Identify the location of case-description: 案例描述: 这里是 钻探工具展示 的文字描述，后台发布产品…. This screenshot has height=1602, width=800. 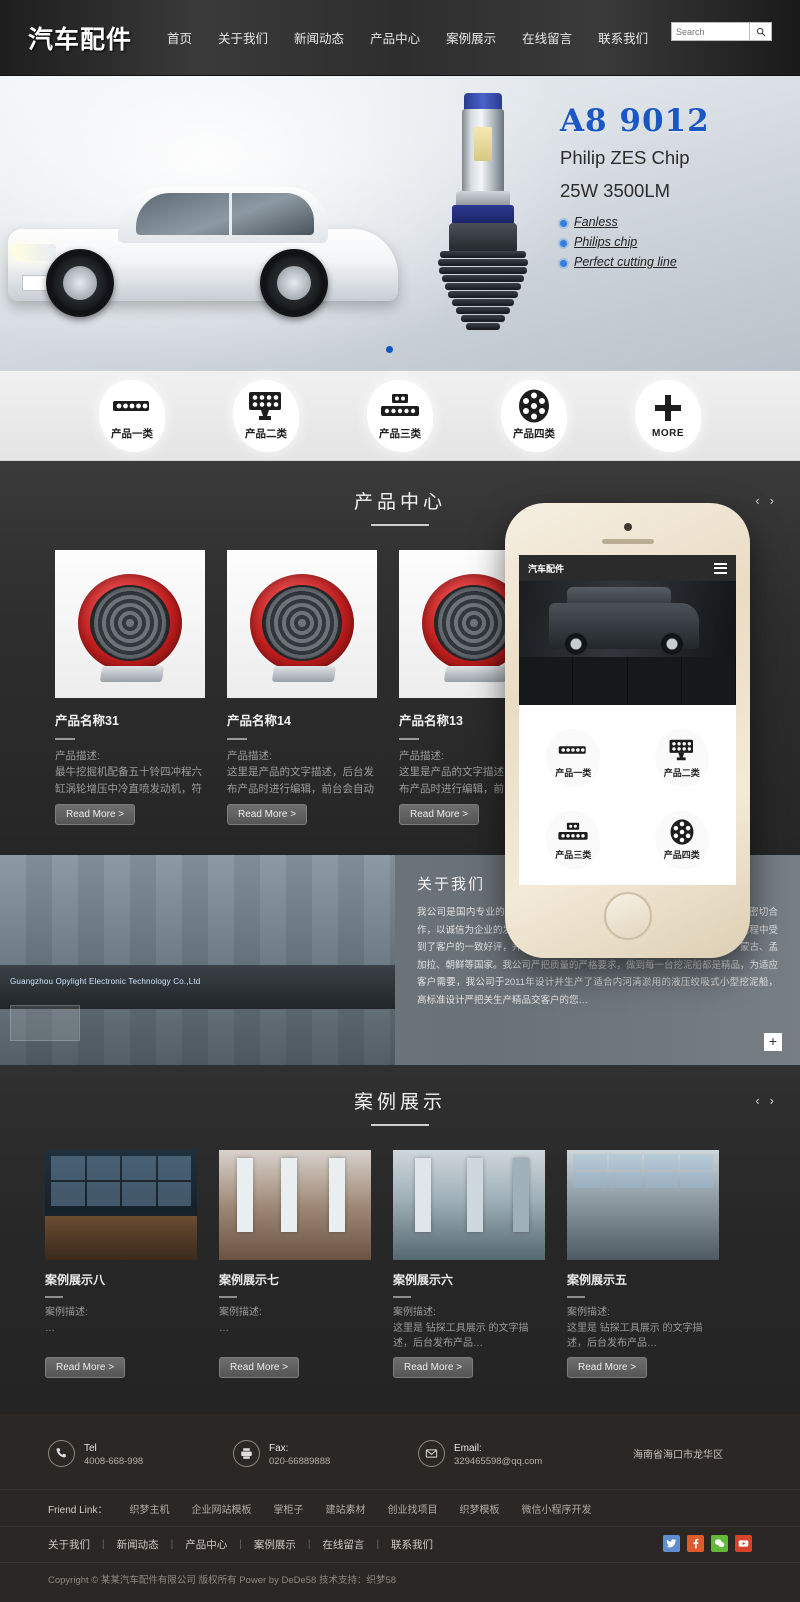
(469, 1326).